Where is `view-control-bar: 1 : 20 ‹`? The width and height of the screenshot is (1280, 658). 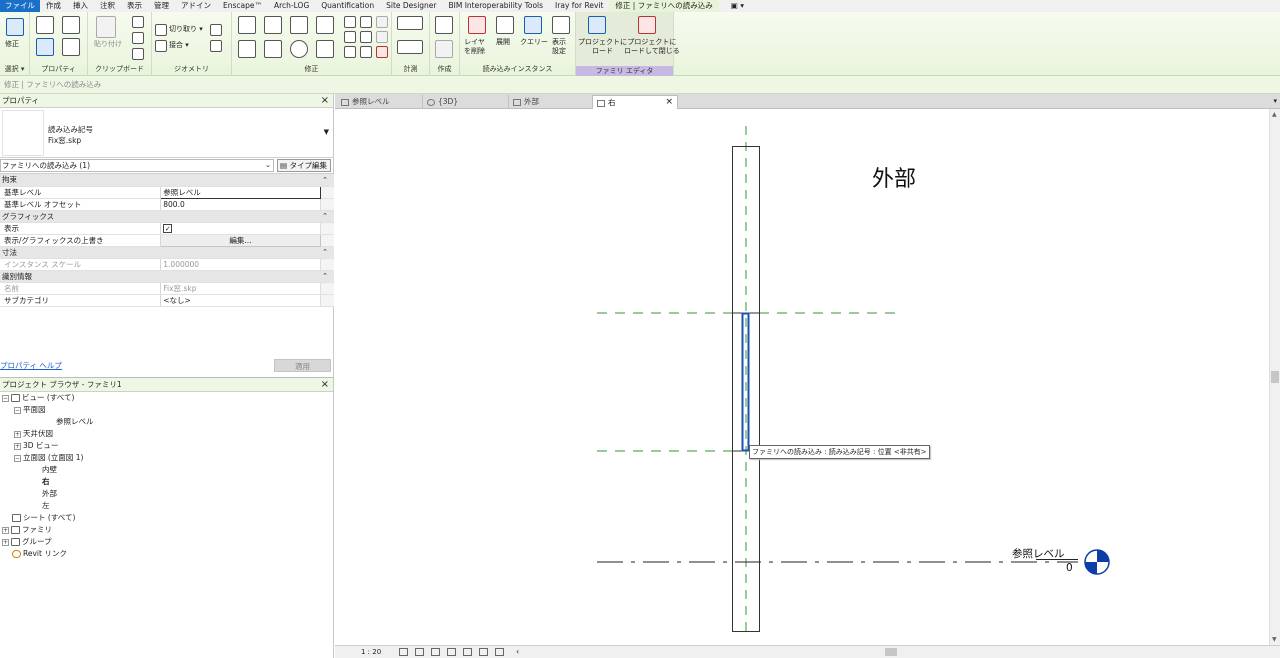
view-control-bar: 1 : 20 ‹ is located at coordinates (807, 651).